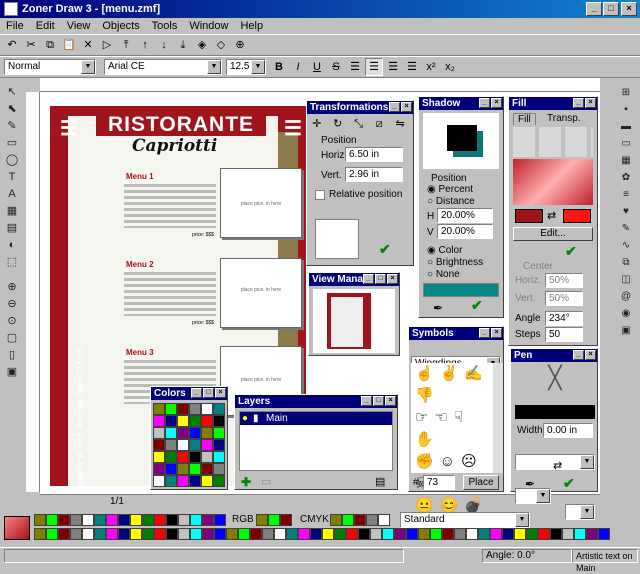 The width and height of the screenshot is (640, 574). What do you see at coordinates (564, 298) in the screenshot?
I see `fill-vert-input: 50%` at bounding box center [564, 298].